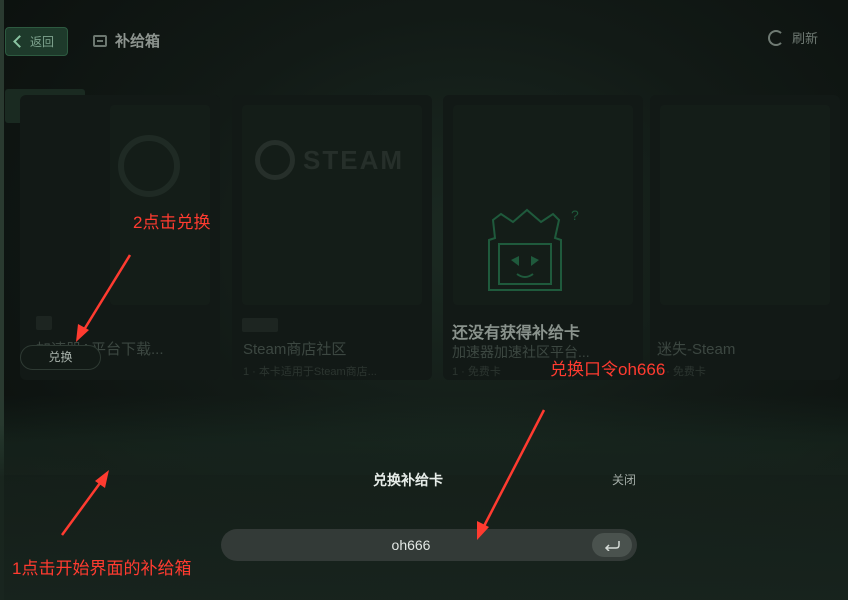 This screenshot has width=848, height=600. Describe the element at coordinates (60, 357) in the screenshot. I see `redeem-button: 兑换` at that location.